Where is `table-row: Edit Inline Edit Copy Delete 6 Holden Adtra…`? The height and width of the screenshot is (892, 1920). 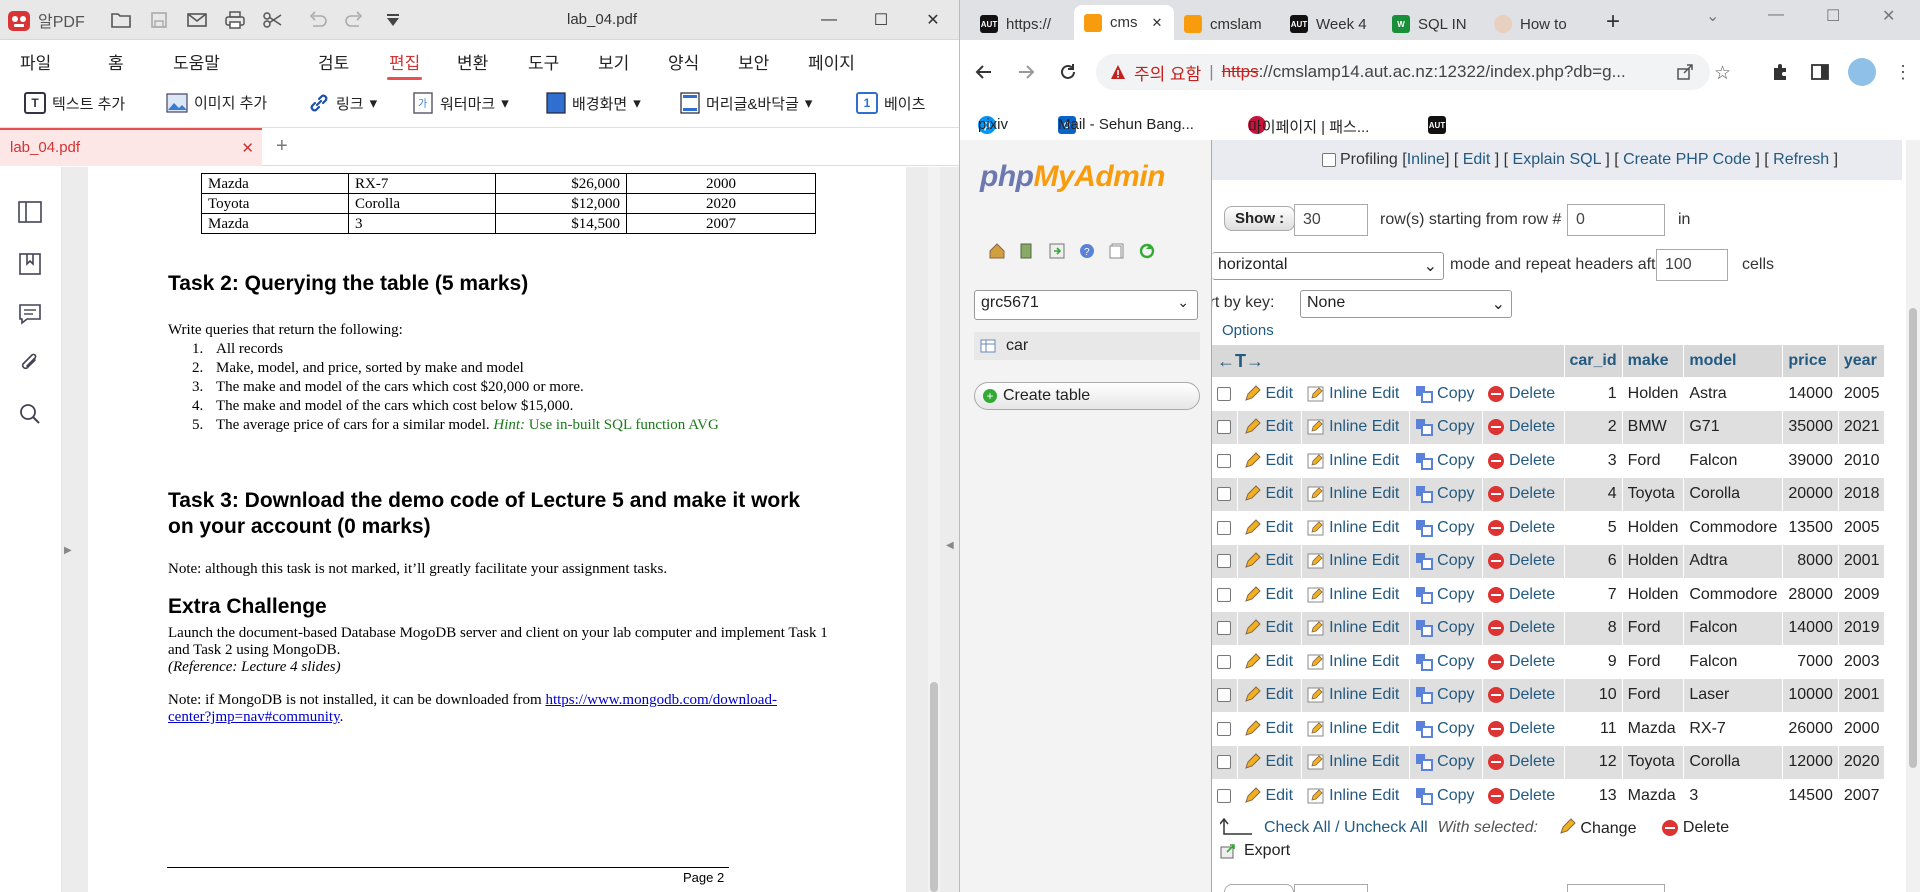
table-row: Edit Inline Edit Copy Delete 6 Holden Adtra… is located at coordinates (1549, 561).